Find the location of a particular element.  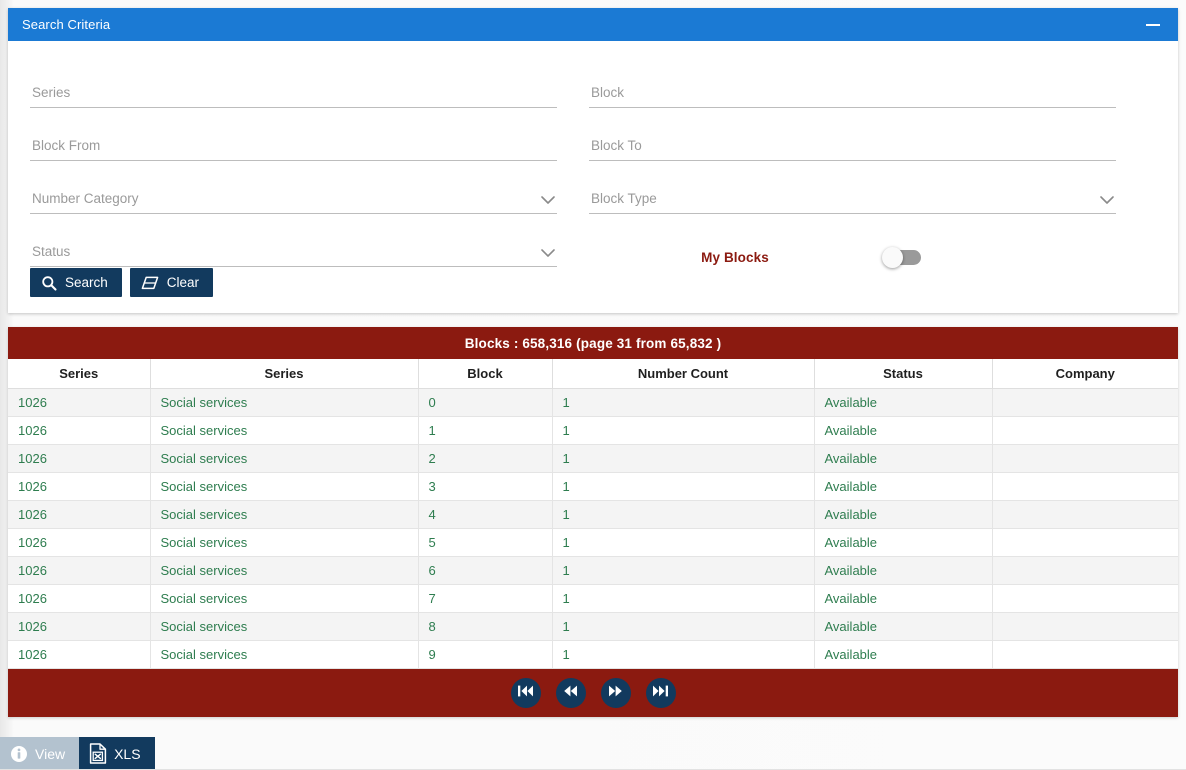

cell-block: 9 is located at coordinates (485, 654).